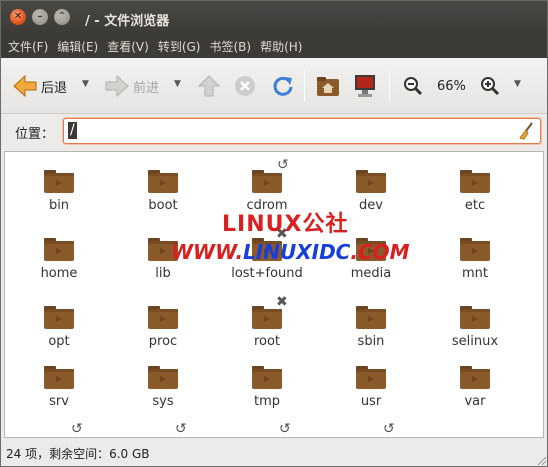 The width and height of the screenshot is (548, 467). Describe the element at coordinates (302, 131) in the screenshot. I see `location-input: /` at that location.